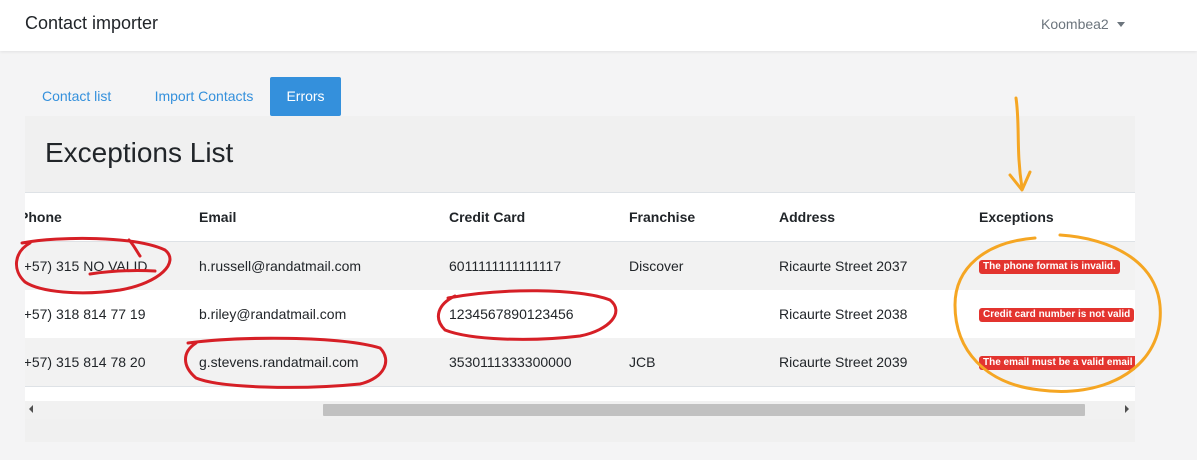 The width and height of the screenshot is (1197, 460). I want to click on cell-email: b.riley@randatmail.com, so click(273, 314).